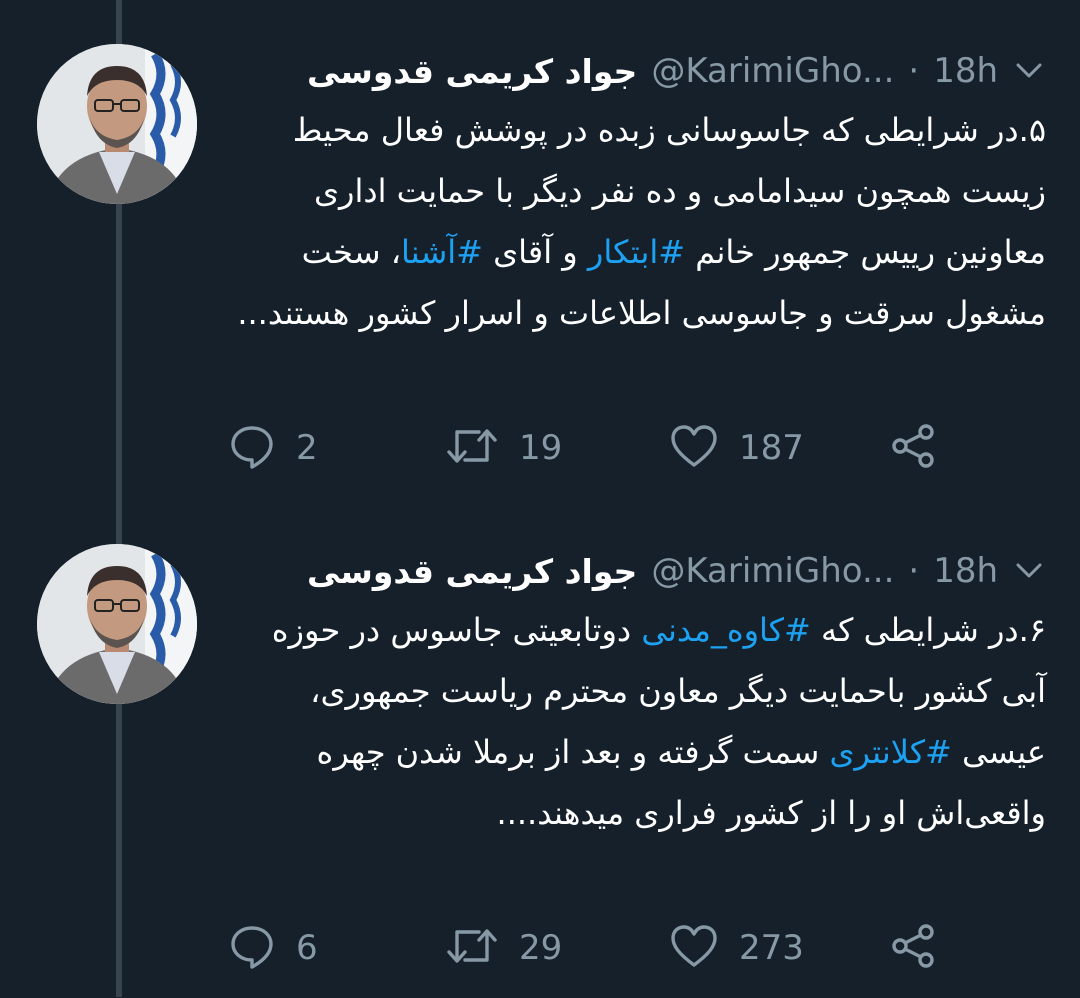 The width and height of the screenshot is (1080, 998). I want to click on like-button: 273, so click(736, 948).